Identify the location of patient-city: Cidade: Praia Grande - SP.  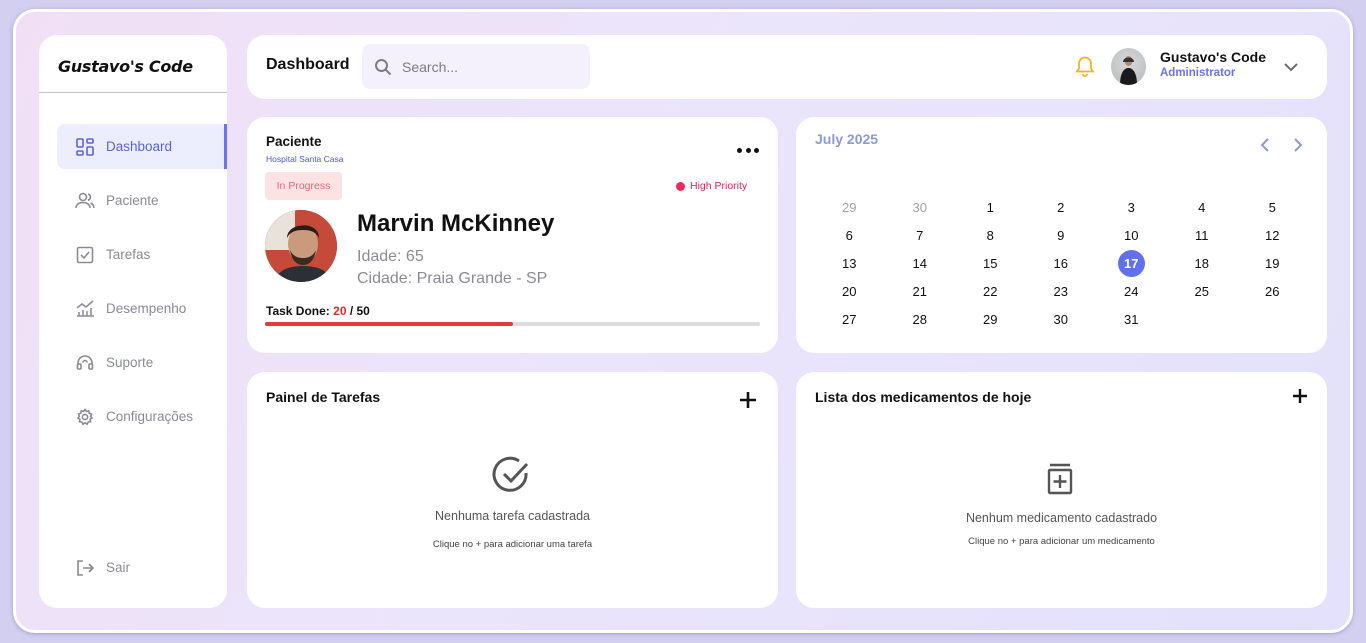
(452, 278).